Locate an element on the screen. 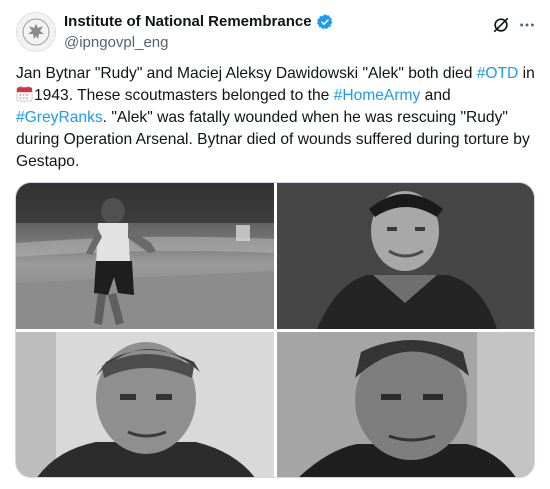 The image size is (550, 489). grok-icon is located at coordinates (501, 25).